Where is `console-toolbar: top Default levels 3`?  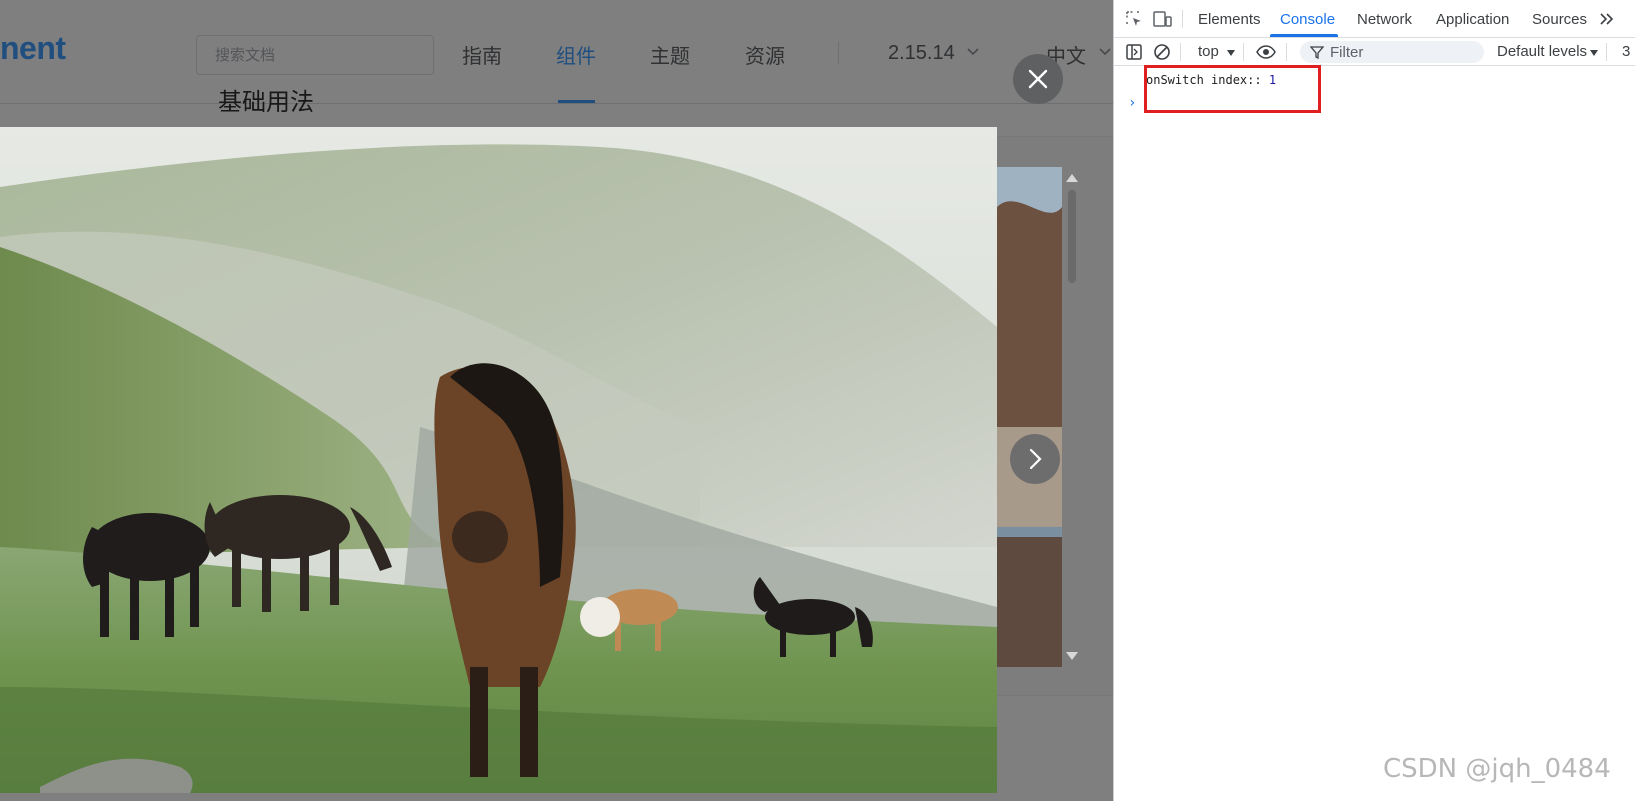
console-toolbar: top Default levels 3 is located at coordinates (1374, 52).